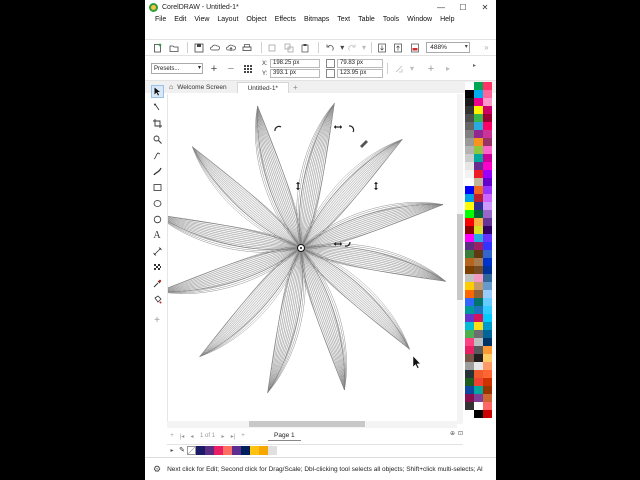 The height and width of the screenshot is (480, 640). I want to click on prev-page-icon: ◂, so click(192, 436).